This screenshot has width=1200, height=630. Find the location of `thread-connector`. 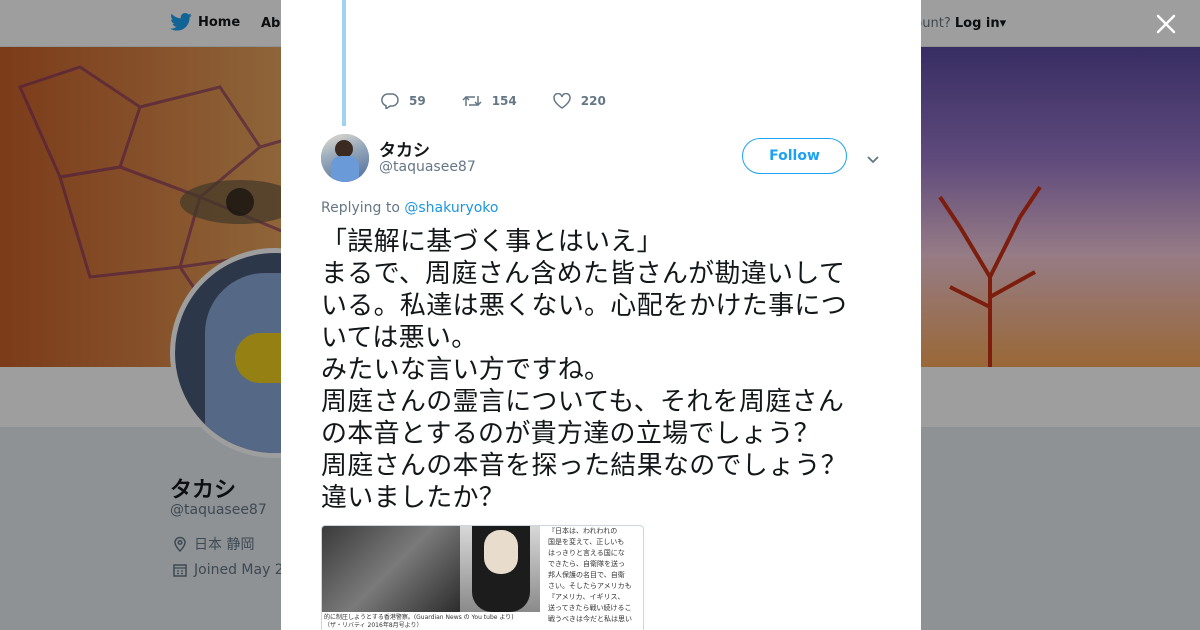

thread-connector is located at coordinates (344, 63).